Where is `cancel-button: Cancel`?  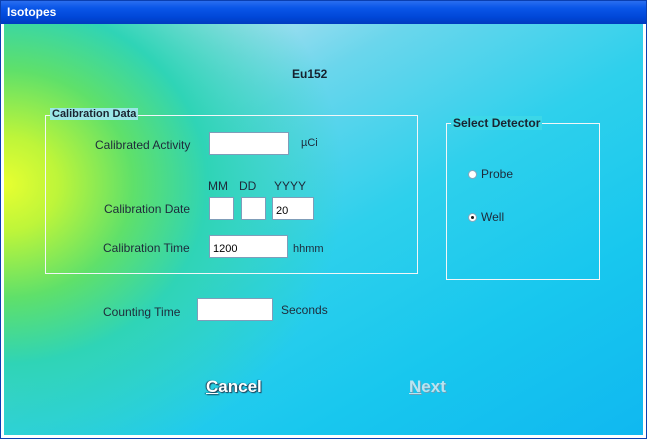 cancel-button: Cancel is located at coordinates (234, 387).